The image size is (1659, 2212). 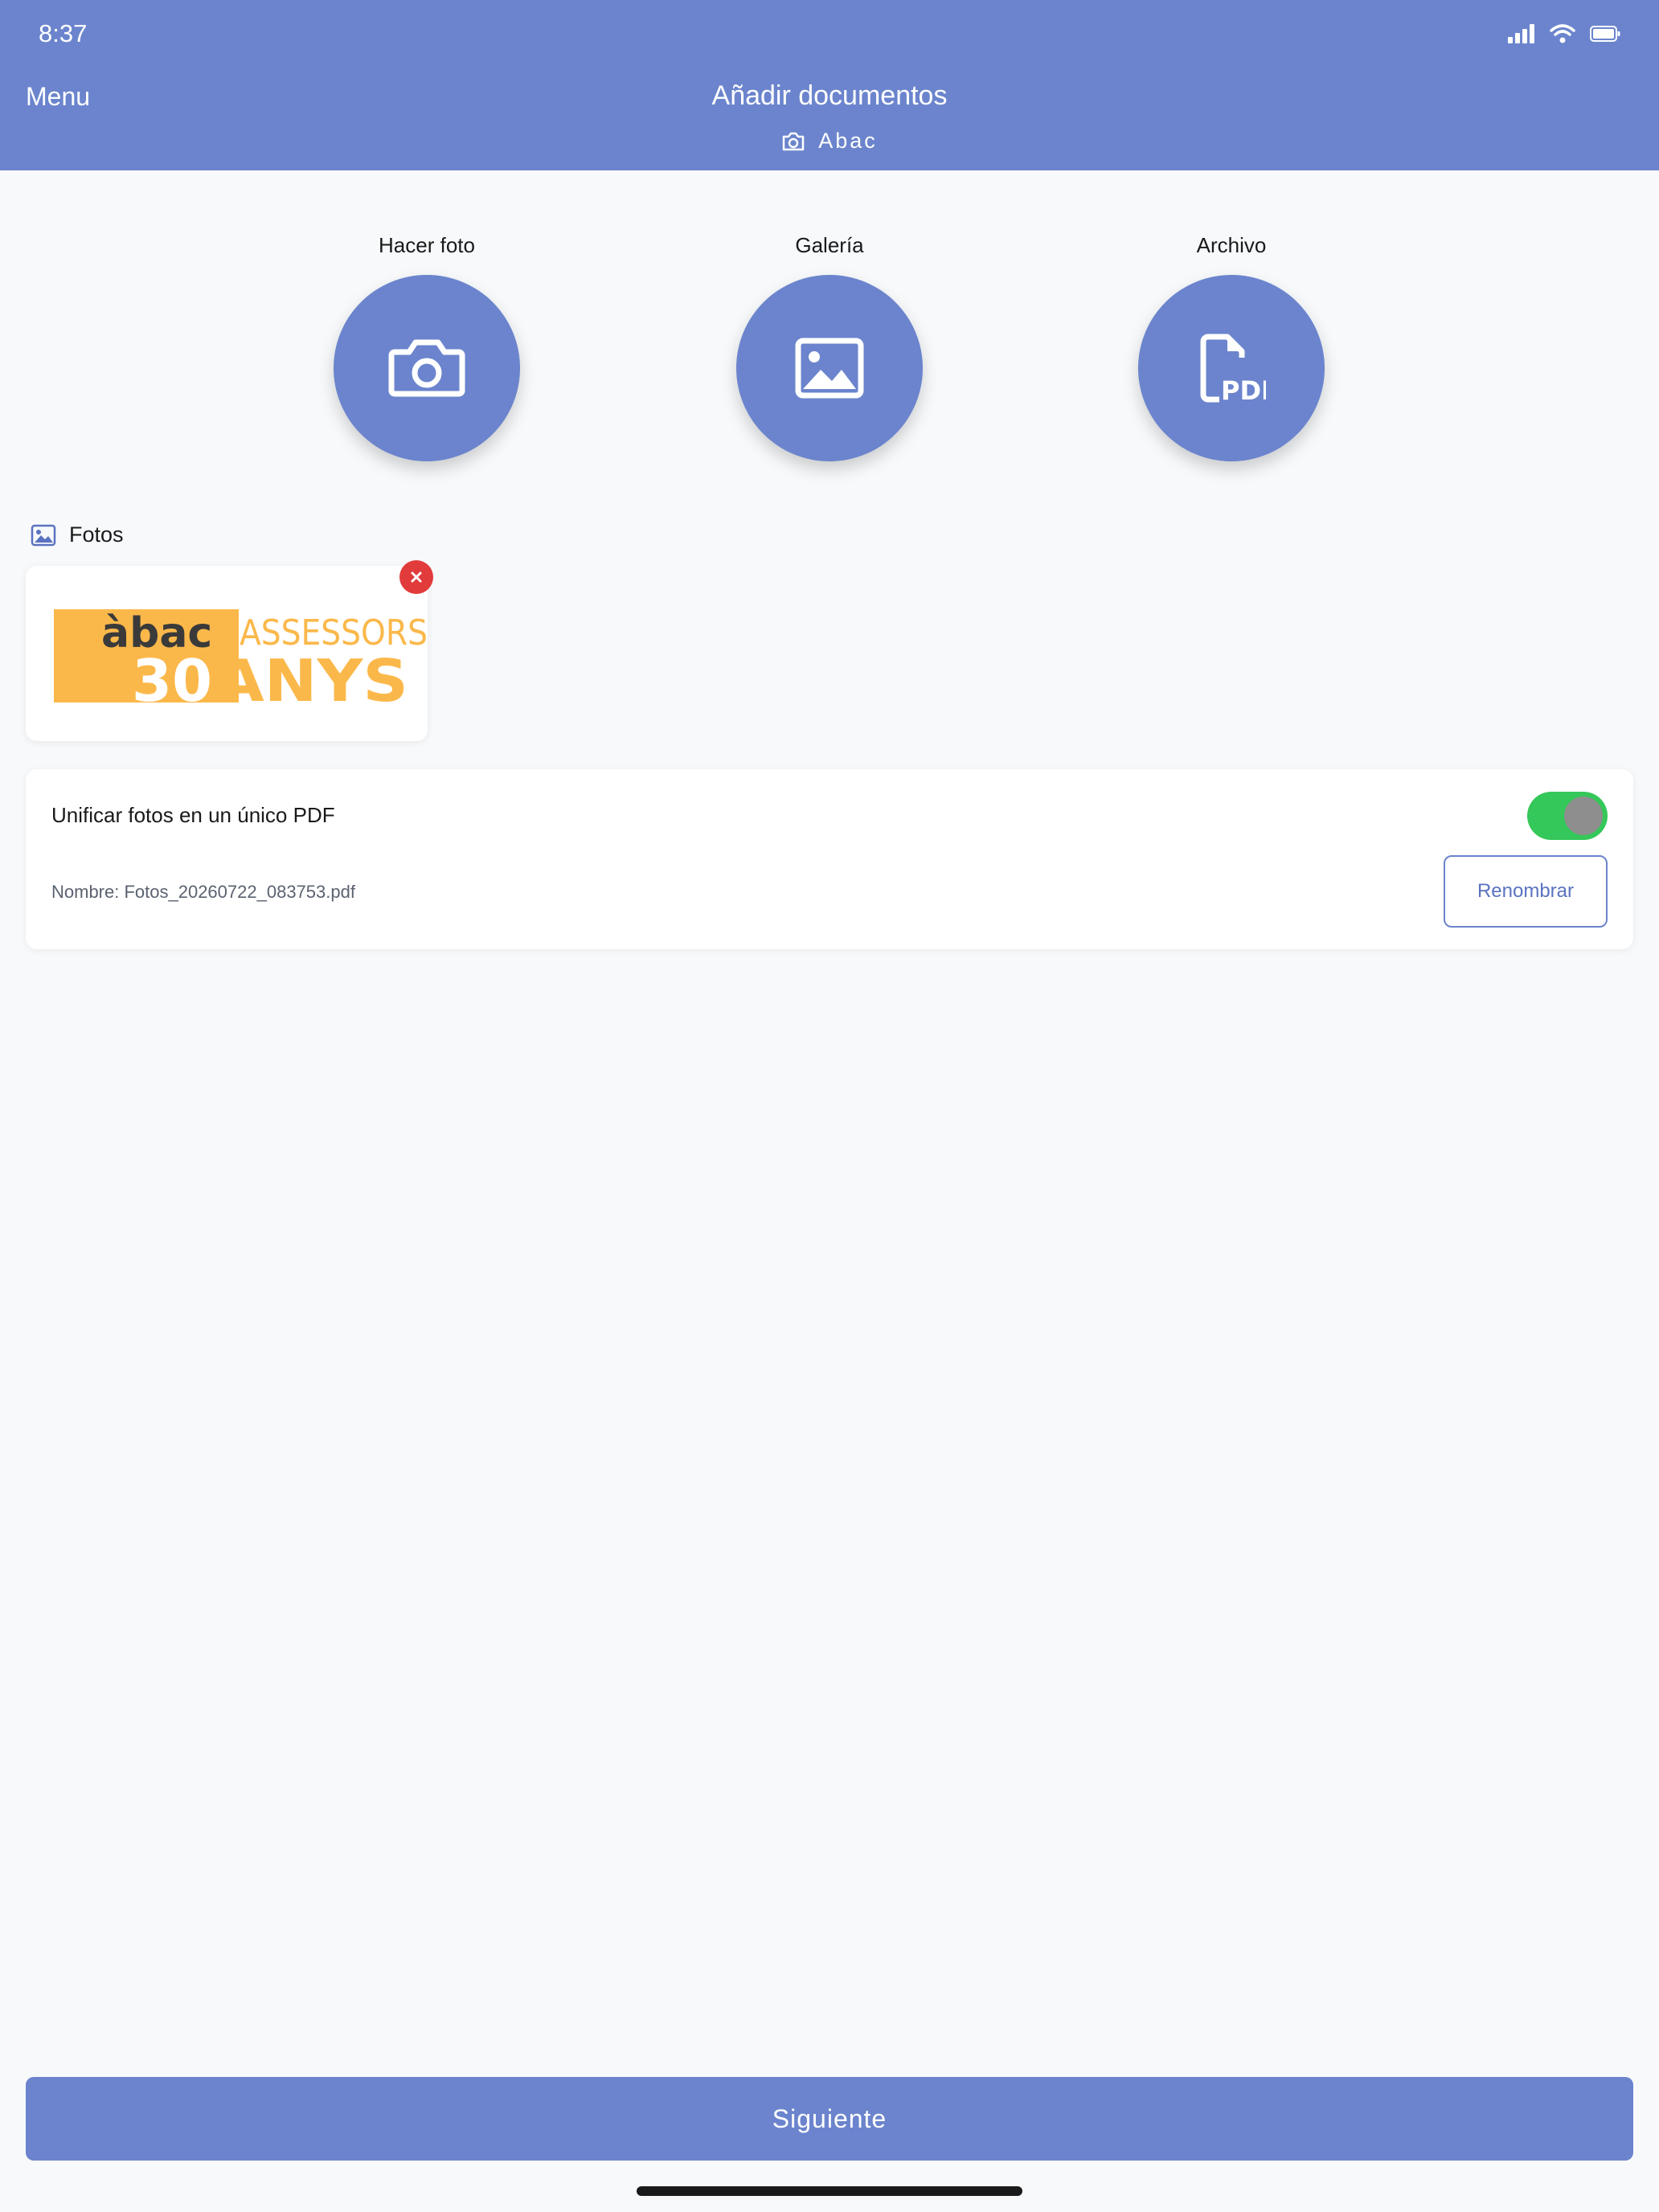 I want to click on file-action: Archivo PDF, so click(x=1231, y=347).